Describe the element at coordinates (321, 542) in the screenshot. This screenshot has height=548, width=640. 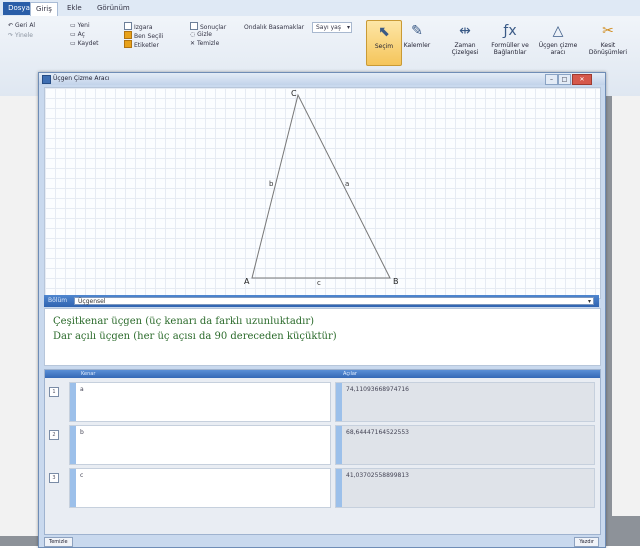
I see `dialog-footer: Temizle Yazdır` at that location.